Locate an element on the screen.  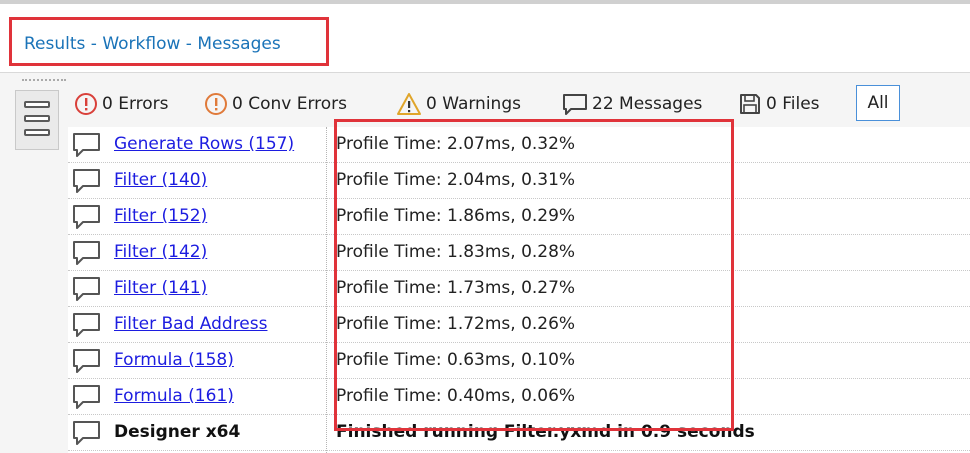
filter-files-label: 0 Files is located at coordinates (793, 104).